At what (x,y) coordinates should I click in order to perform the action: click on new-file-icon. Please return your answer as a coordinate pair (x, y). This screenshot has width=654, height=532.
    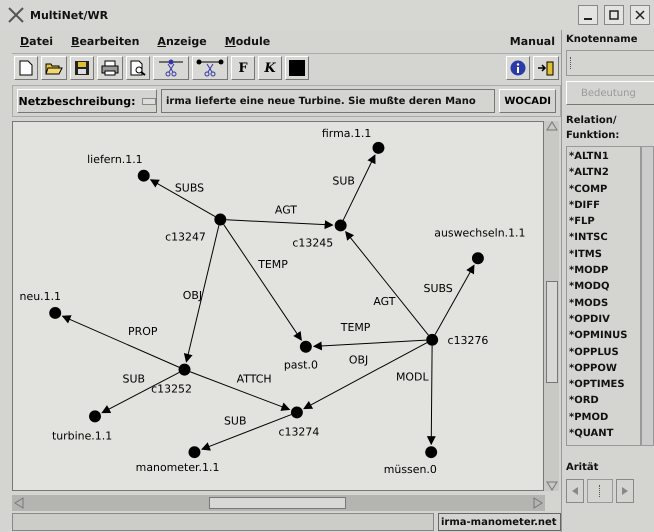
    Looking at the image, I should click on (26, 68).